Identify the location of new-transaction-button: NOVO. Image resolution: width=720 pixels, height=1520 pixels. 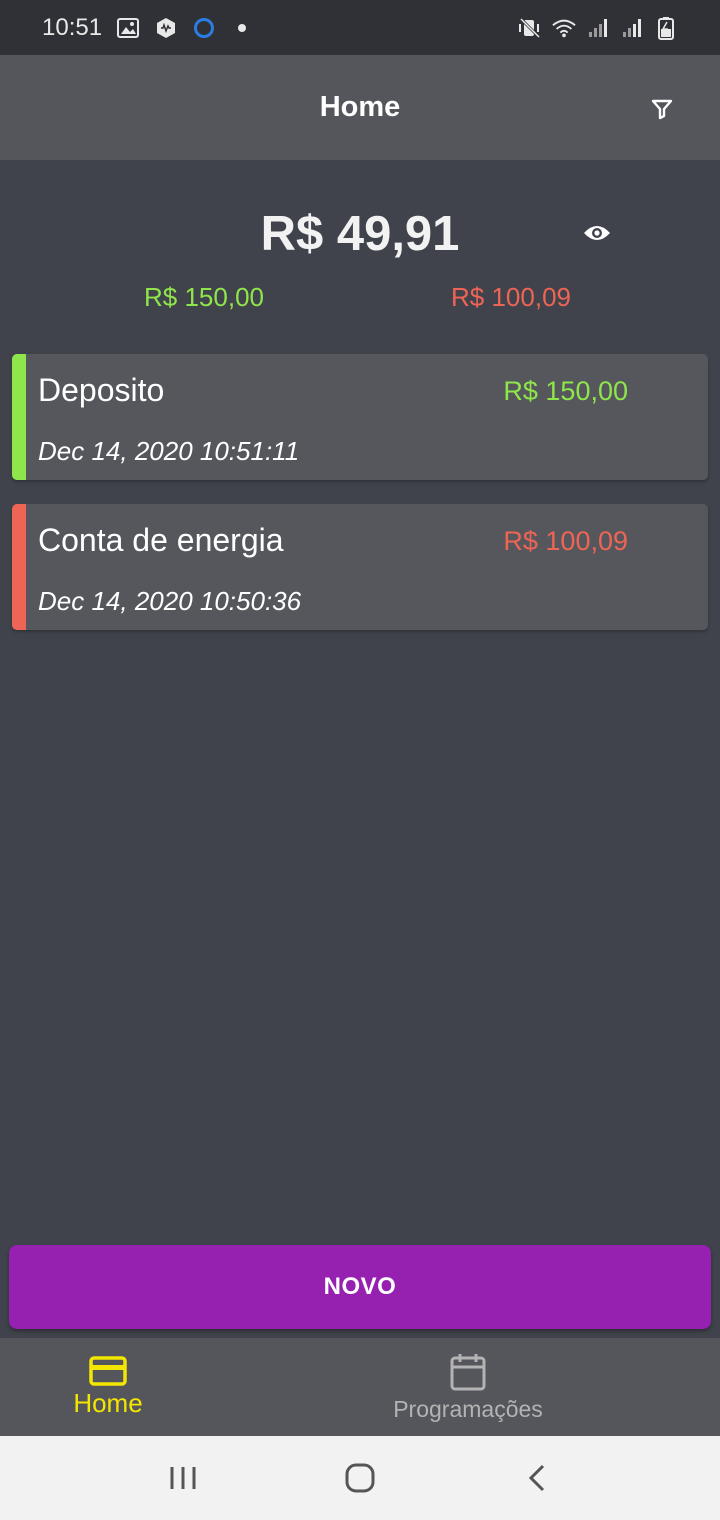
(360, 1287).